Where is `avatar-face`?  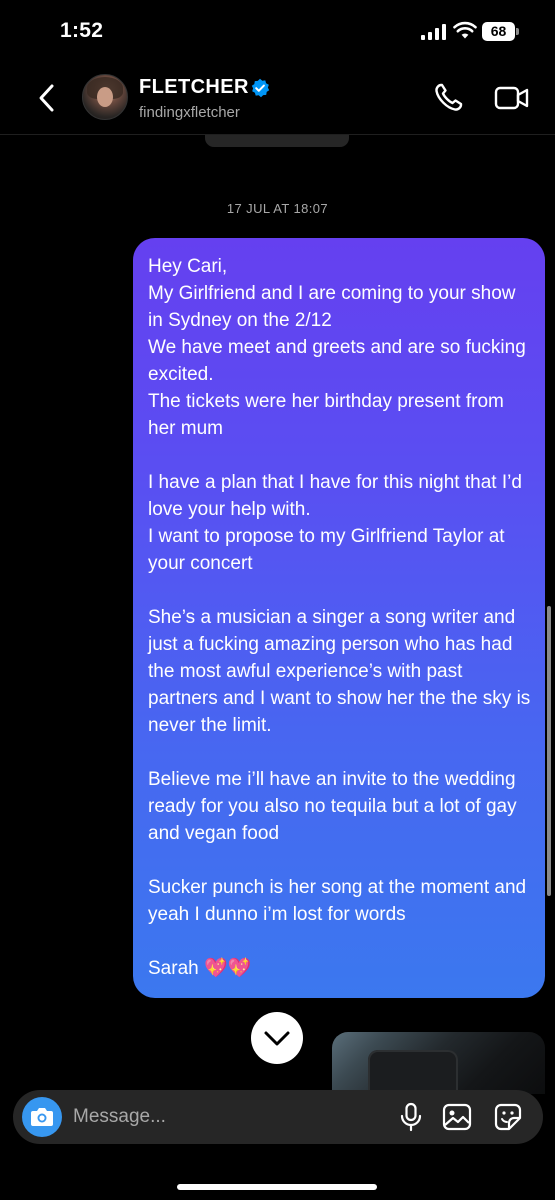 avatar-face is located at coordinates (105, 97).